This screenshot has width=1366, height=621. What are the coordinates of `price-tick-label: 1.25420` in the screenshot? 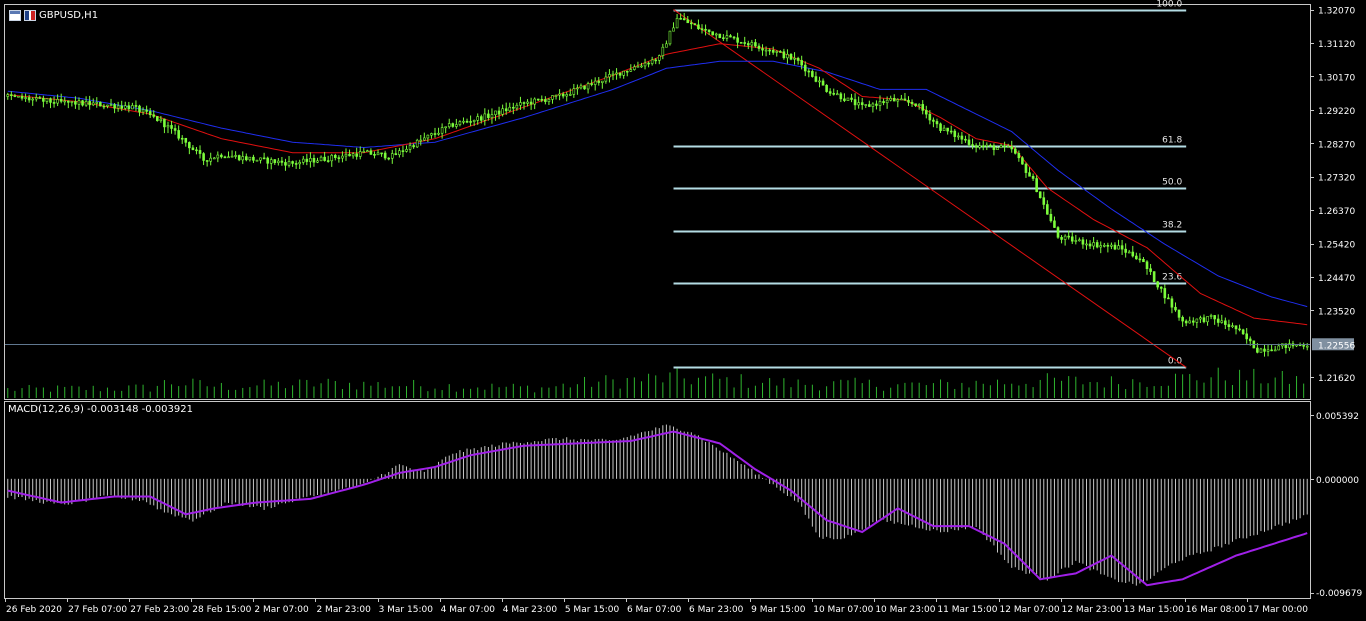 It's located at (1336, 246).